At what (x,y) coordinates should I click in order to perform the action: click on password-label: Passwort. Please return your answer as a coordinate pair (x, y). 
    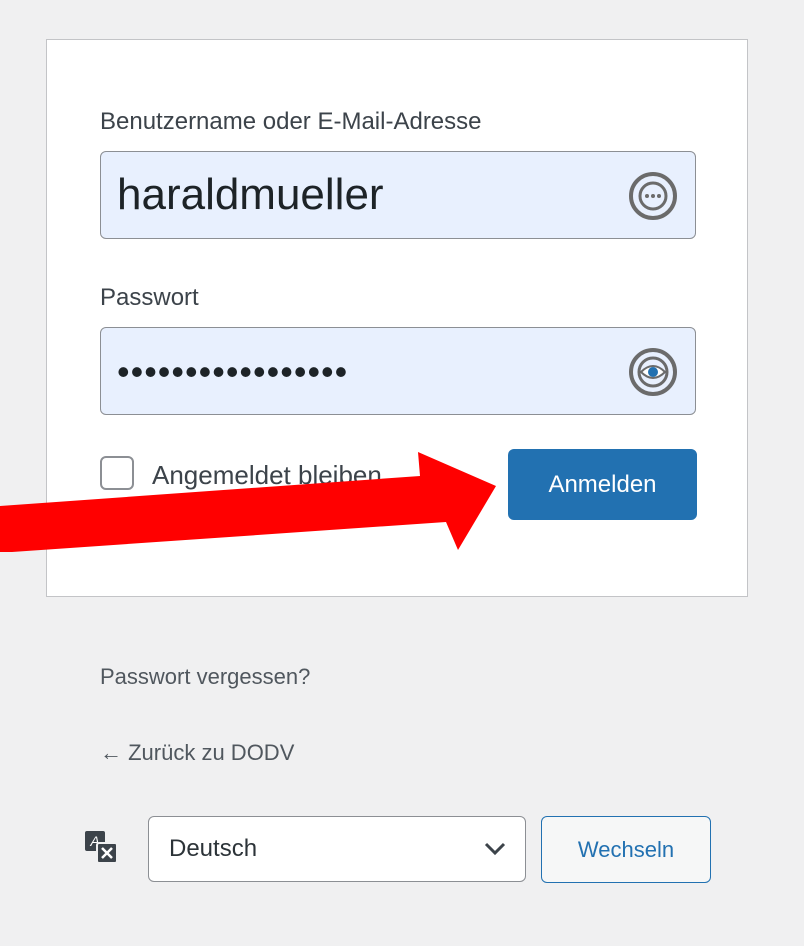
    Looking at the image, I should click on (149, 297).